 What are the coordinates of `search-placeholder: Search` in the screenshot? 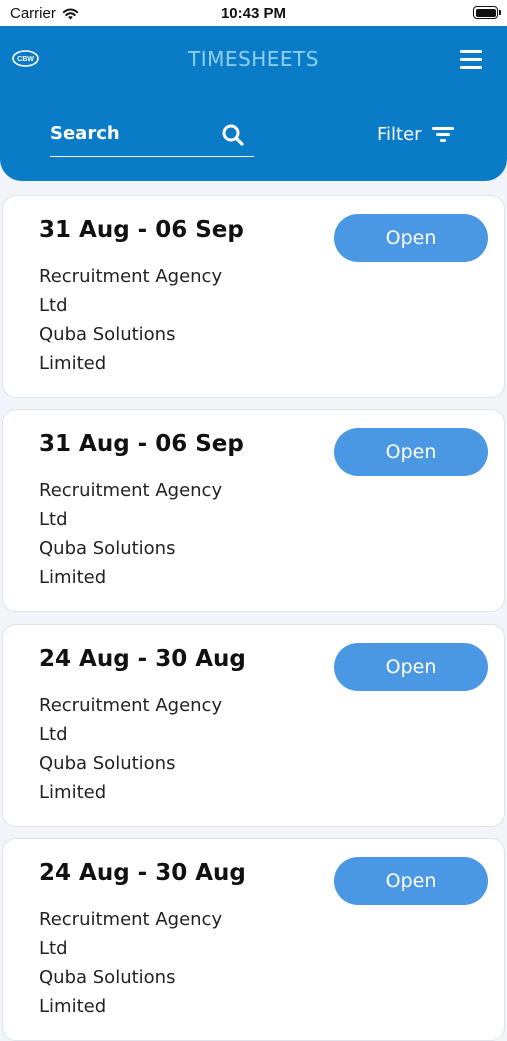 It's located at (85, 133).